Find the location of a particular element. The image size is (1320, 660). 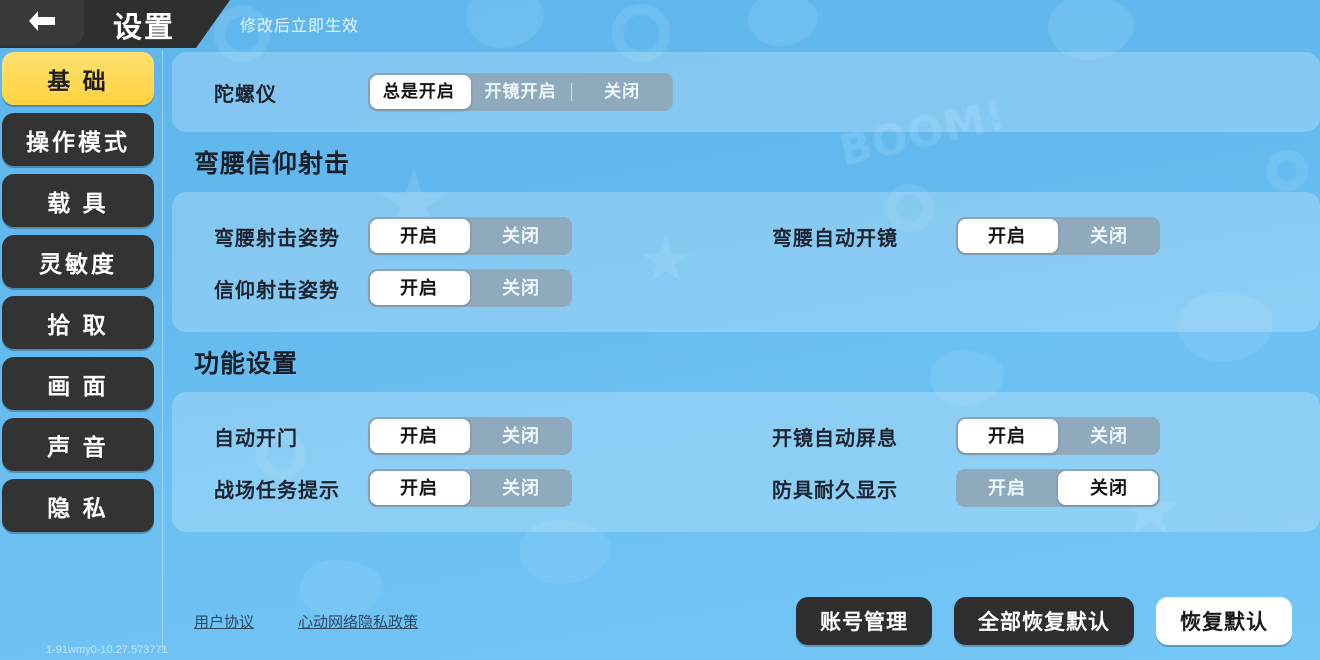

sidebar-tab-label: 操作模式 is located at coordinates (78, 141).